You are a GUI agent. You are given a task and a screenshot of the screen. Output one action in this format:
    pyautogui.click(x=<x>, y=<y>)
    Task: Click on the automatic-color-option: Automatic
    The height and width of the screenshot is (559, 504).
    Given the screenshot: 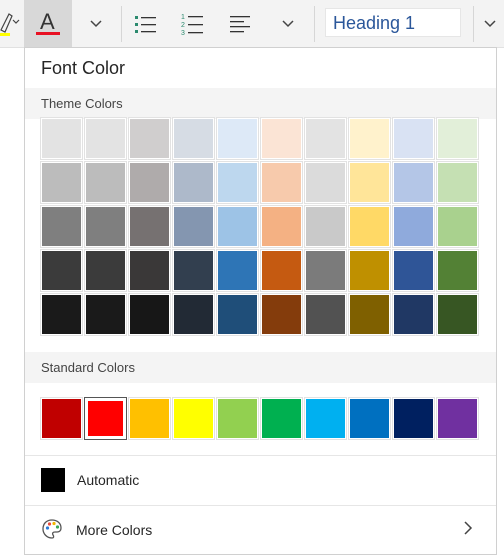 What is the action you would take?
    pyautogui.click(x=260, y=480)
    